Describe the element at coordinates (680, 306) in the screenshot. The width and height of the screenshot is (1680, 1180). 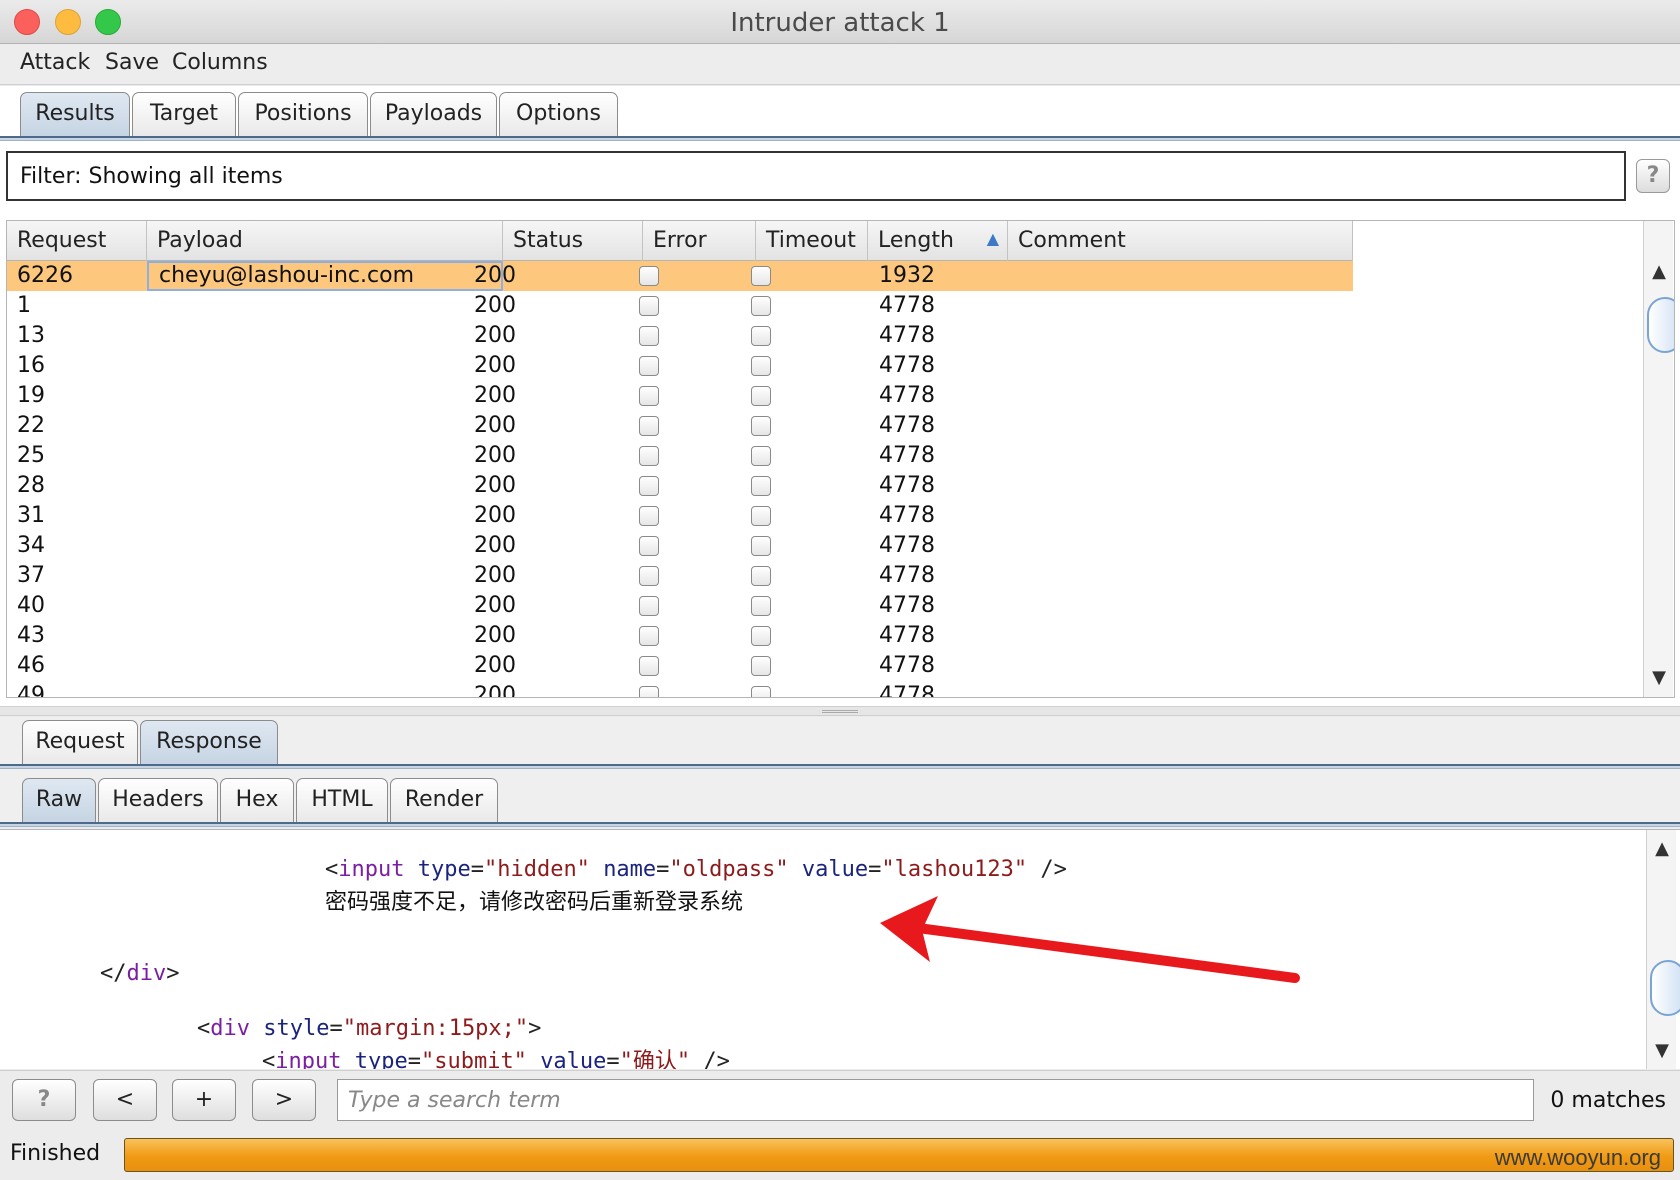
I see `table-row: 1 200 4778` at that location.